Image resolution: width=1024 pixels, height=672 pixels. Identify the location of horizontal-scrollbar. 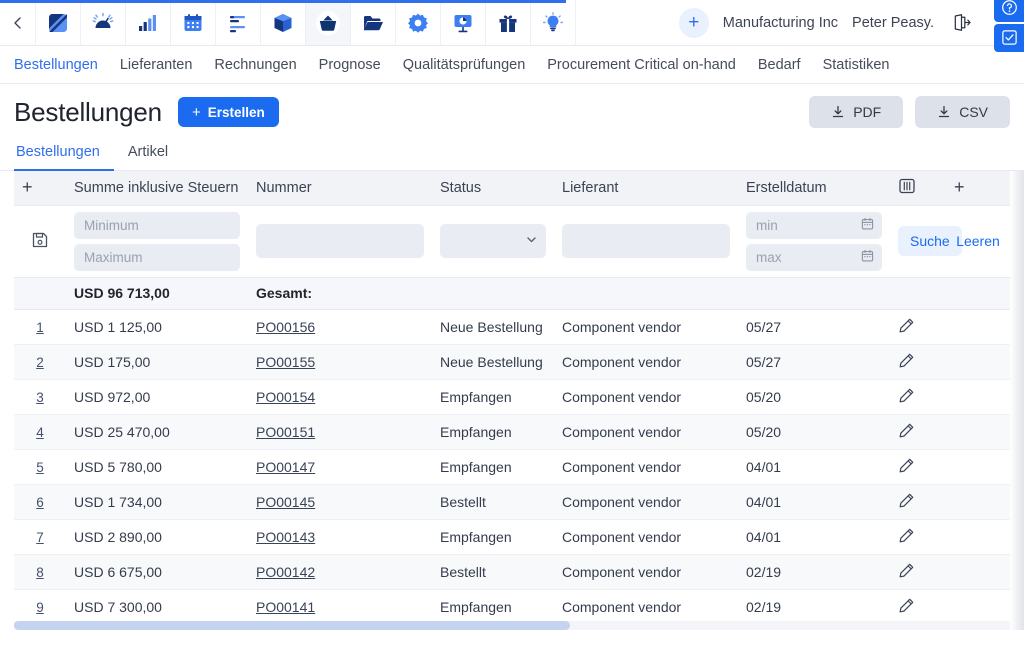
(512, 625).